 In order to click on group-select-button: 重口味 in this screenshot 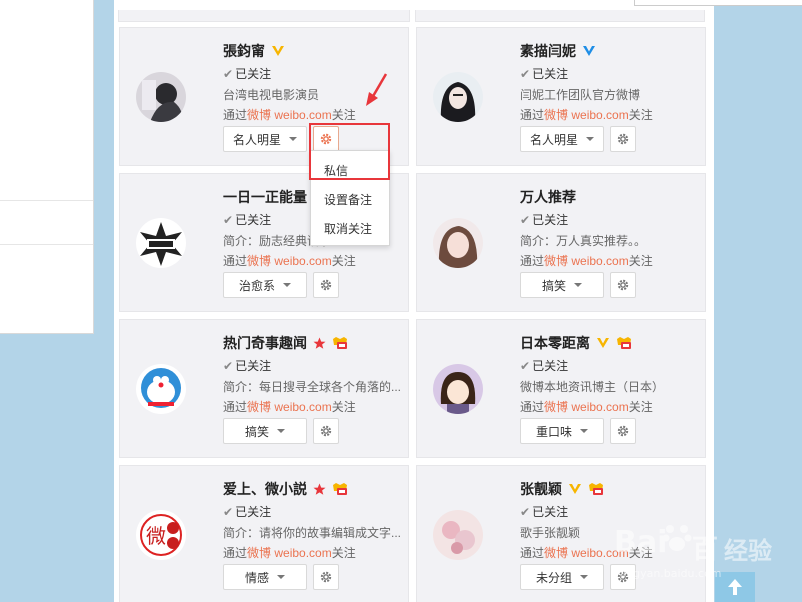, I will do `click(562, 431)`.